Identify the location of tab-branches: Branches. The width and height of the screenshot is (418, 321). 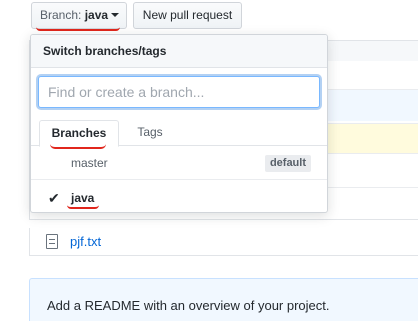
(79, 133).